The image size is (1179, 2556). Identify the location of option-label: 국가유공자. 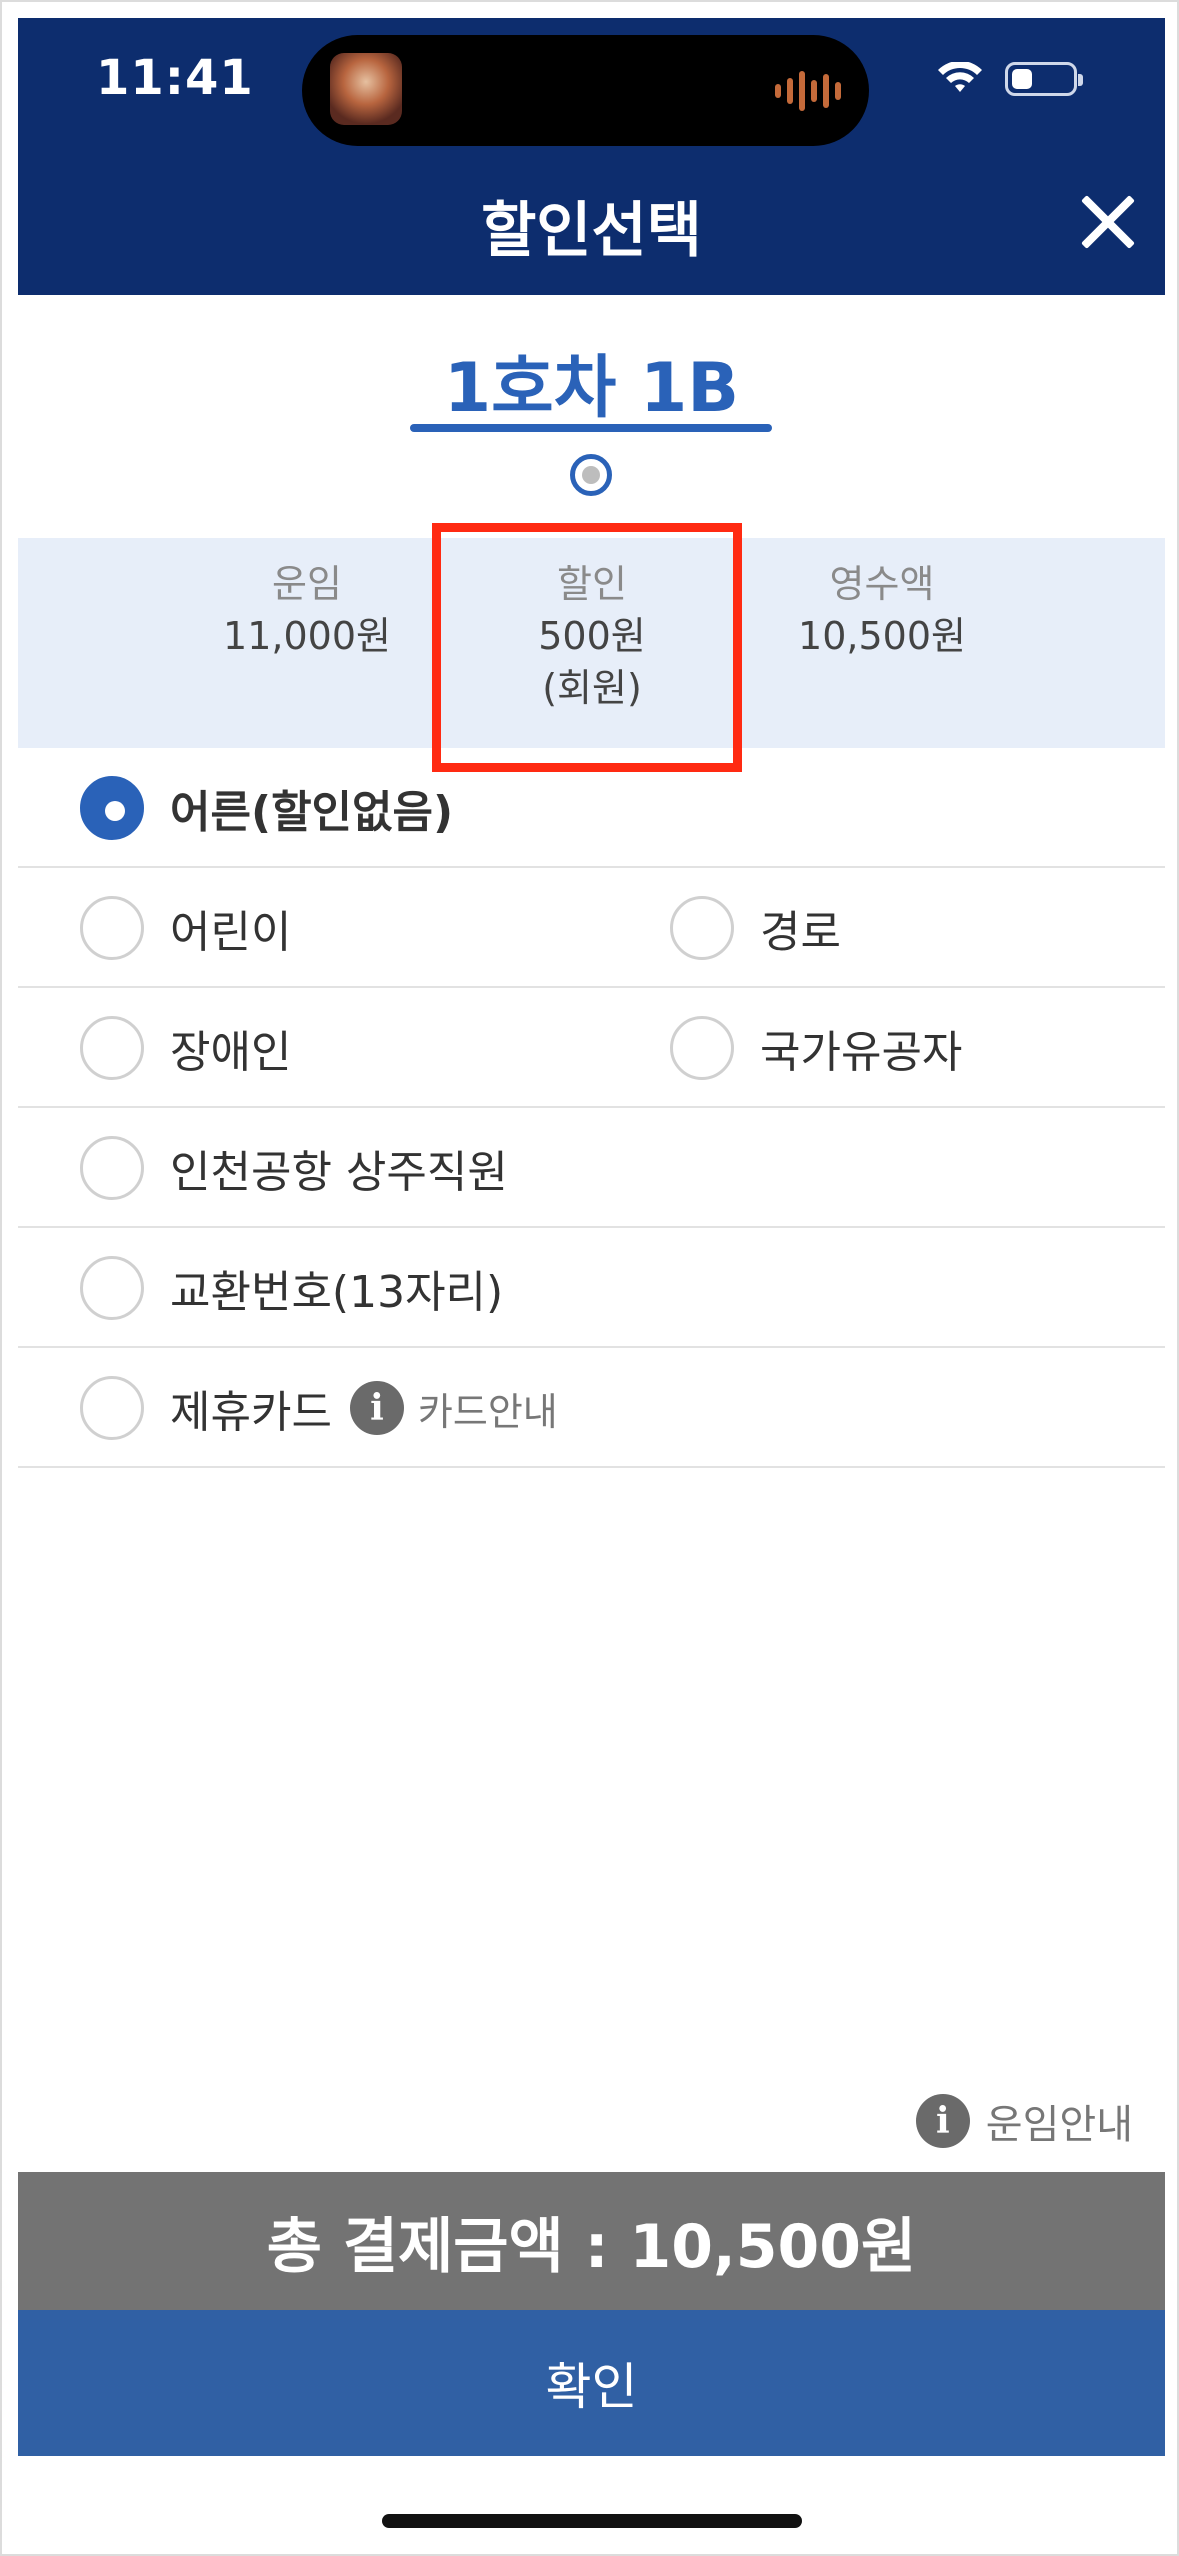
(861, 1052).